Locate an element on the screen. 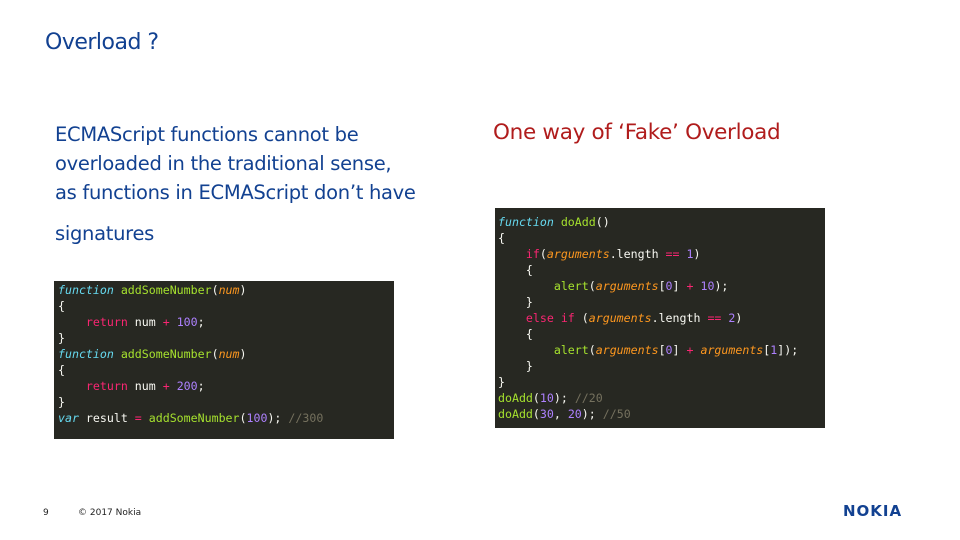 The image size is (960, 540). code-line: doAdd(10); //20 is located at coordinates (550, 398).